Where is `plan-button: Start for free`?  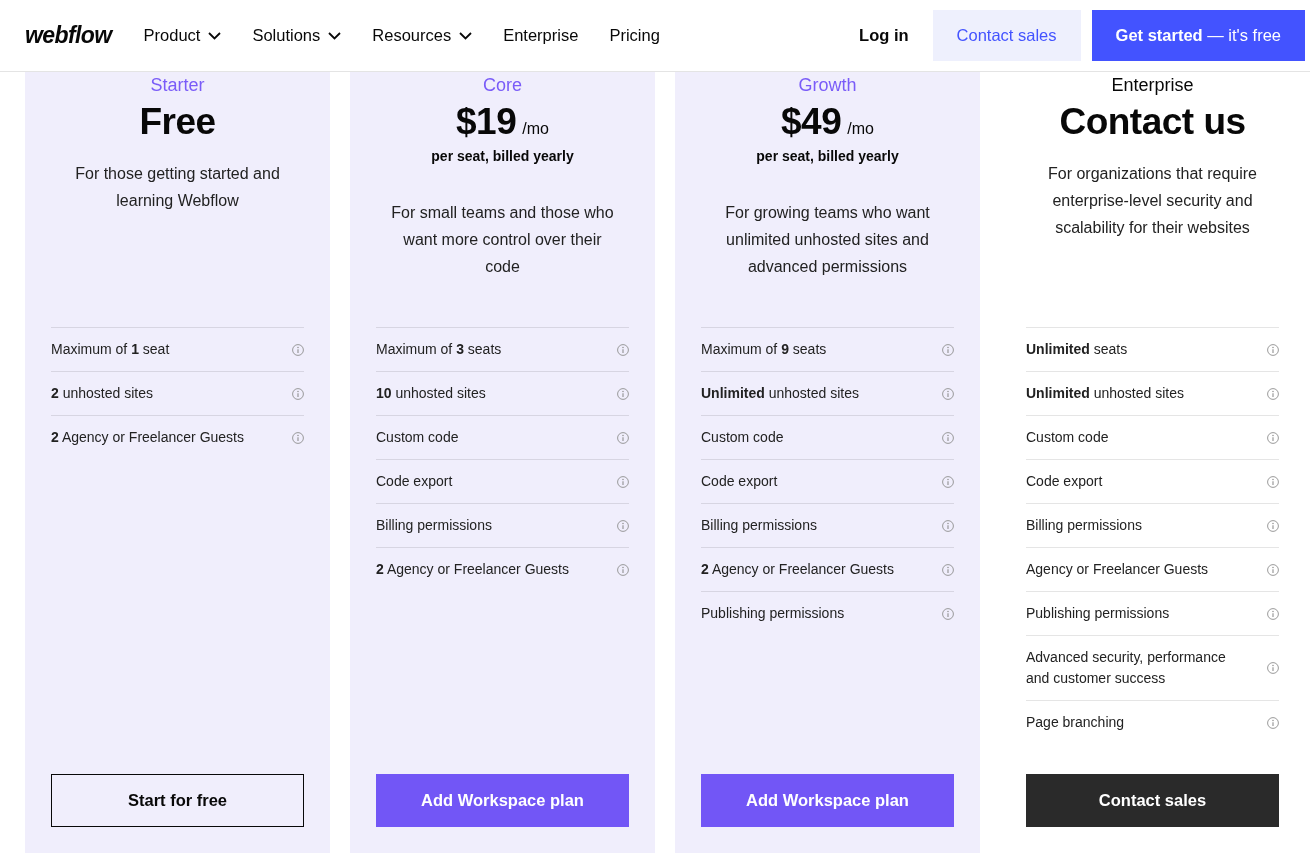
plan-button: Start for free is located at coordinates (177, 800).